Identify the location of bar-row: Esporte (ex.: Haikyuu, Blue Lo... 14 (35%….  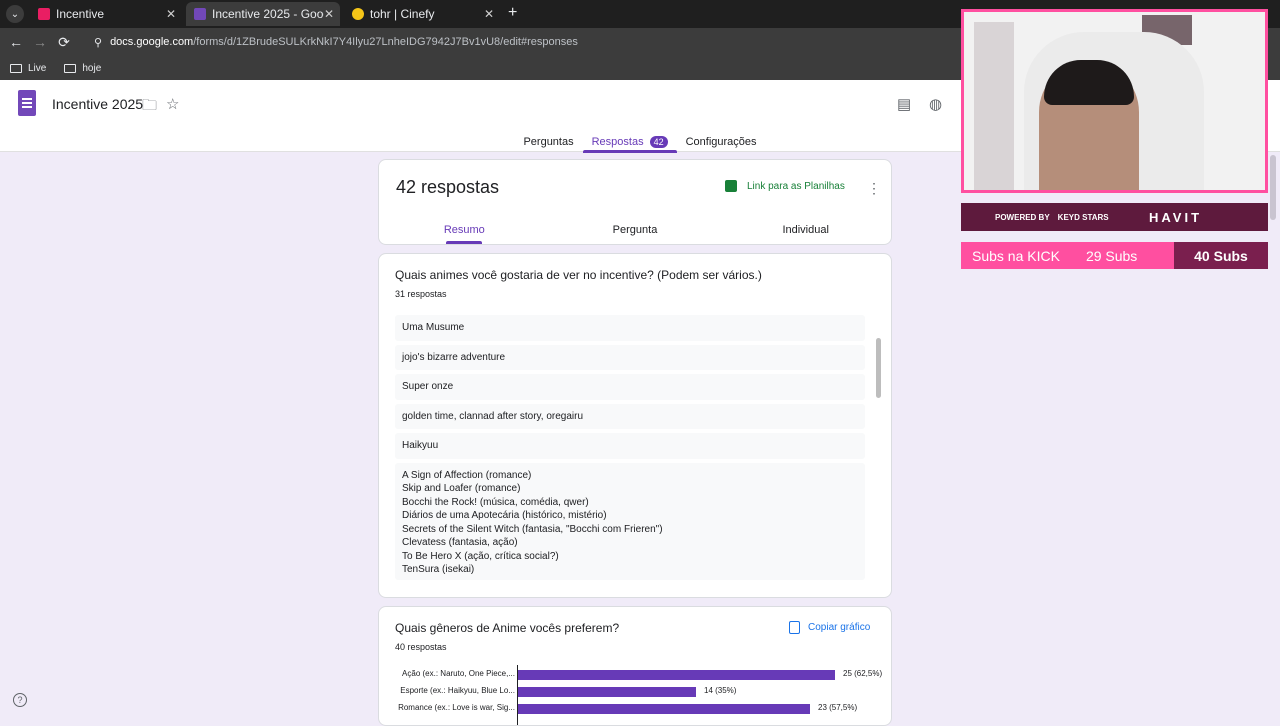
(635, 692).